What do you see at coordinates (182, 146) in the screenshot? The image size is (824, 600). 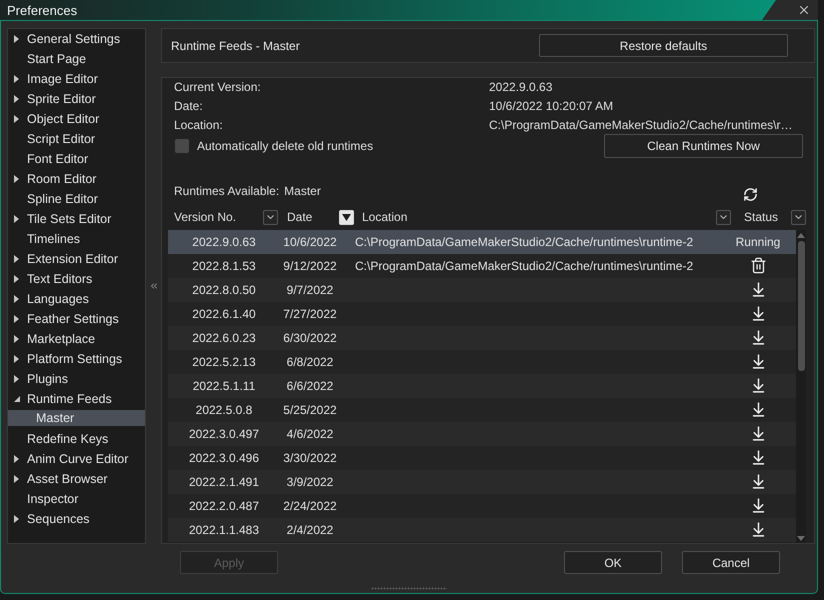 I see `checkbox` at bounding box center [182, 146].